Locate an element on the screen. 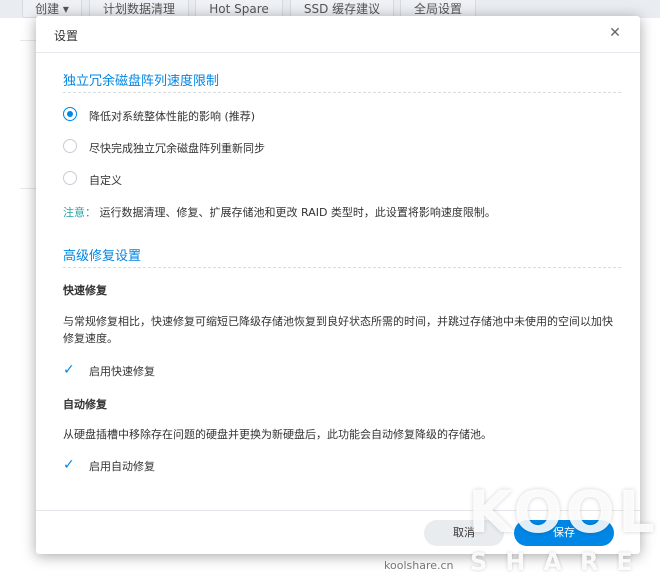 This screenshot has width=660, height=581. auto-repair-description: 从硬盘插槽中移除存在问题的硬盘并更换为新硬盘后，此功能会自动修复降级的存储池。 is located at coordinates (277, 434).